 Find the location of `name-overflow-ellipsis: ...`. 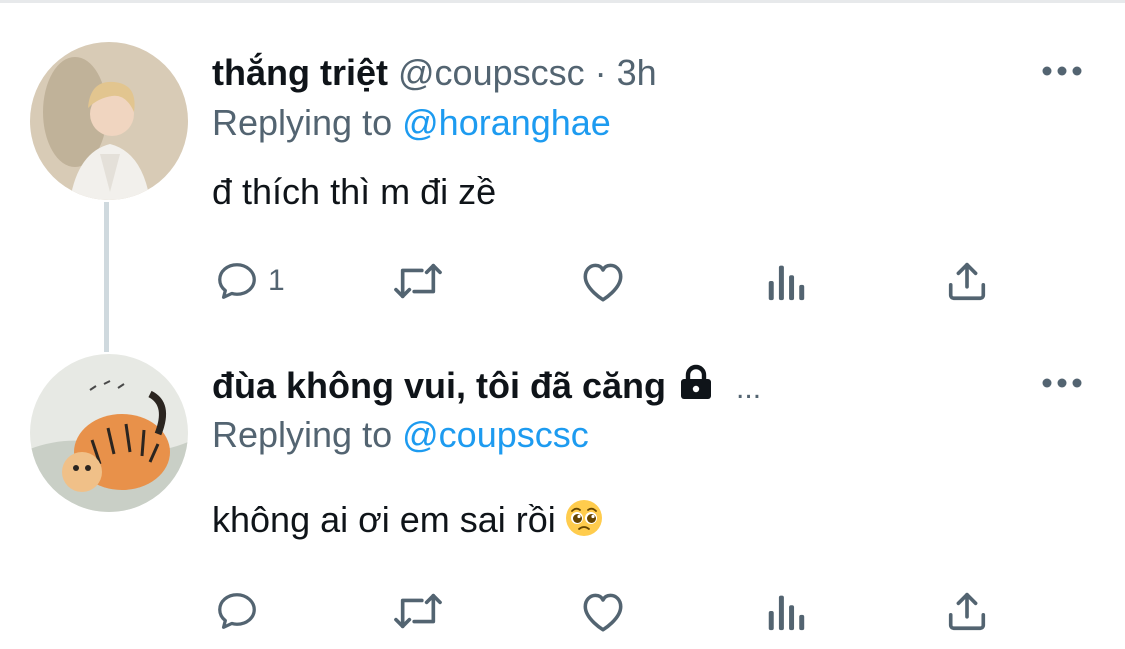

name-overflow-ellipsis: ... is located at coordinates (749, 388).